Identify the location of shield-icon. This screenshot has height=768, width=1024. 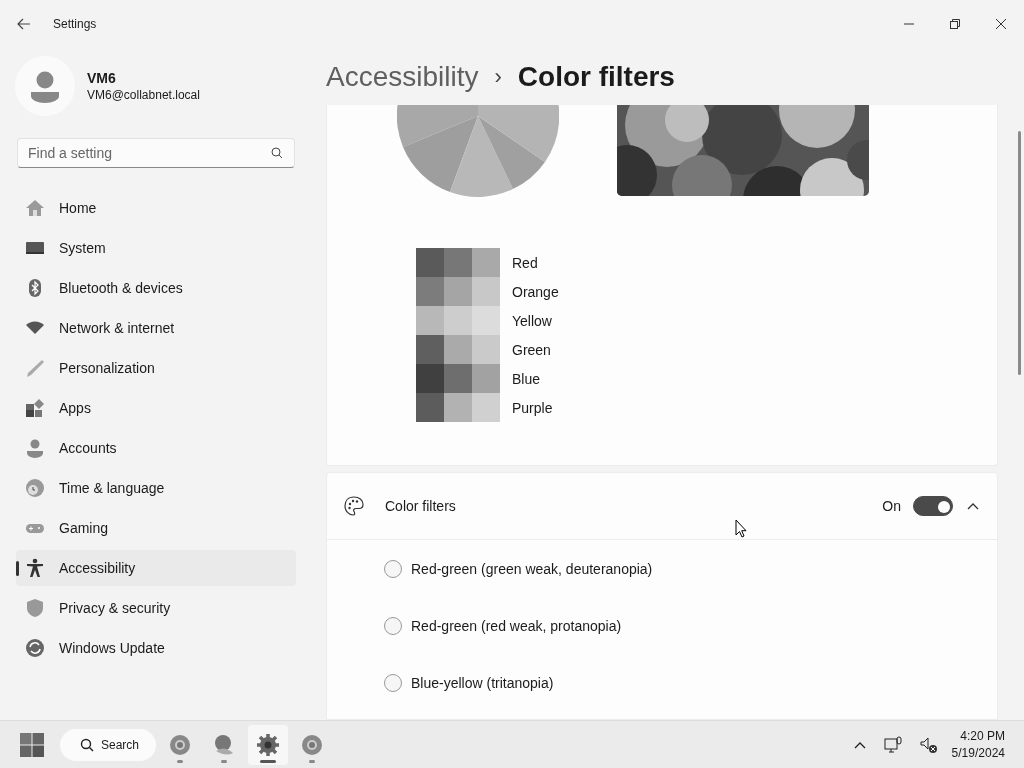
(35, 608).